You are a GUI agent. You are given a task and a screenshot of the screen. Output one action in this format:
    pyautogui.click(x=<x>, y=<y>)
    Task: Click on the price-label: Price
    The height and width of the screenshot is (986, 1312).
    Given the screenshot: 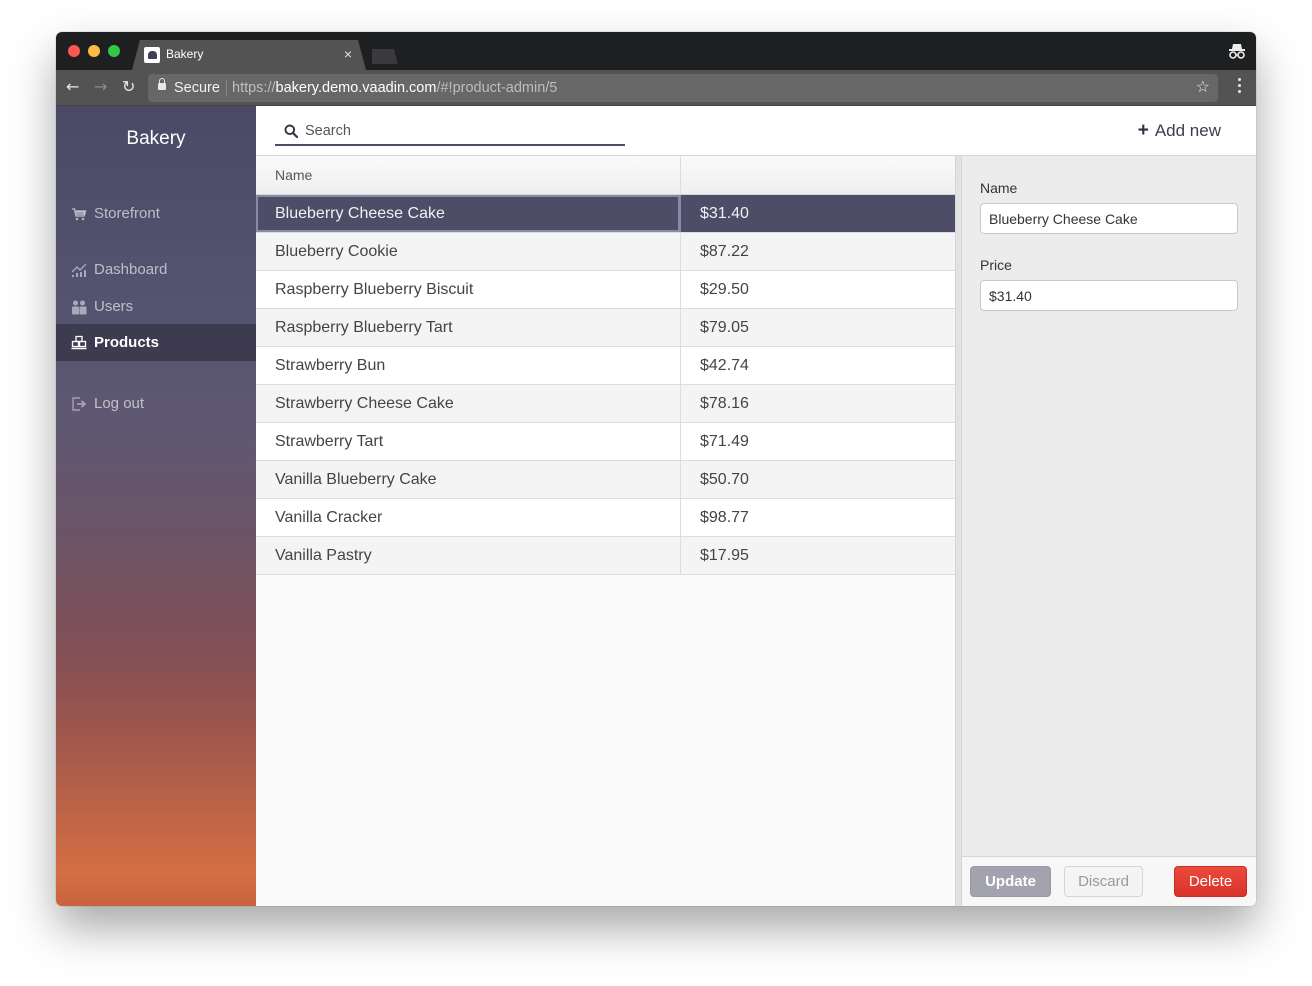 What is the action you would take?
    pyautogui.click(x=996, y=265)
    